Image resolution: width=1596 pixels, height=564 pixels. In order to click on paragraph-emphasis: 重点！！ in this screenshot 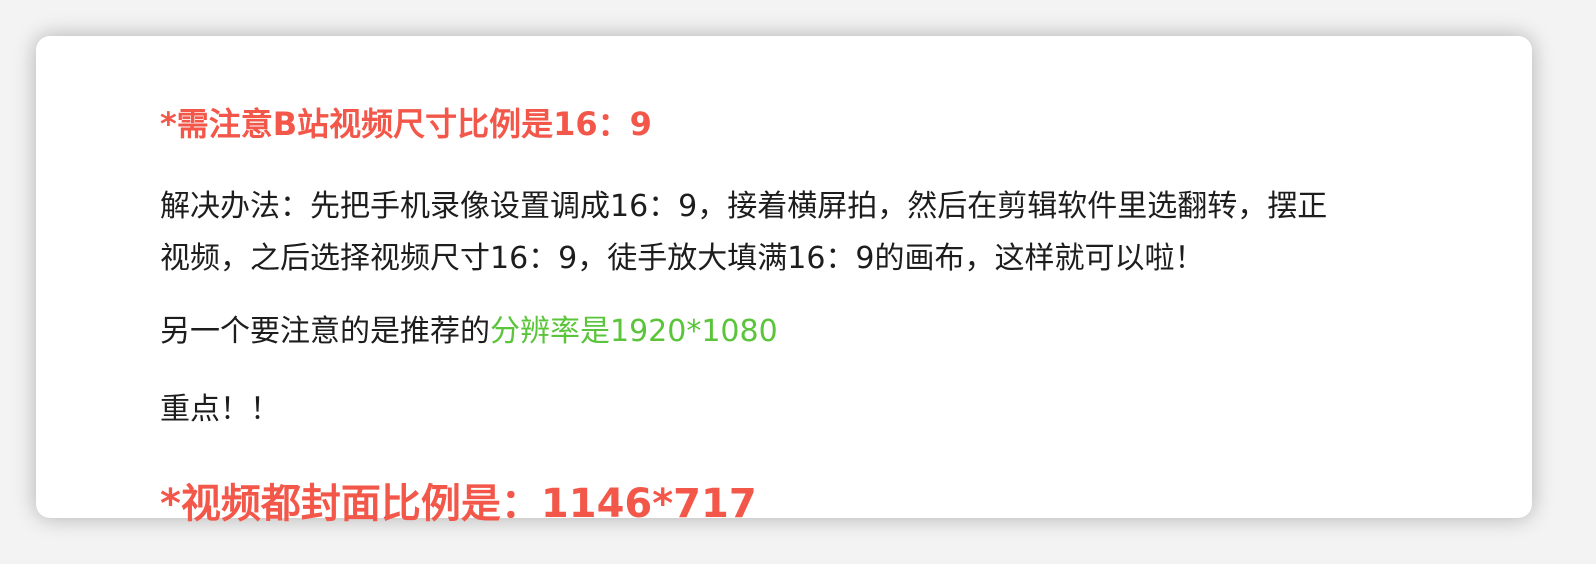, I will do `click(220, 409)`.